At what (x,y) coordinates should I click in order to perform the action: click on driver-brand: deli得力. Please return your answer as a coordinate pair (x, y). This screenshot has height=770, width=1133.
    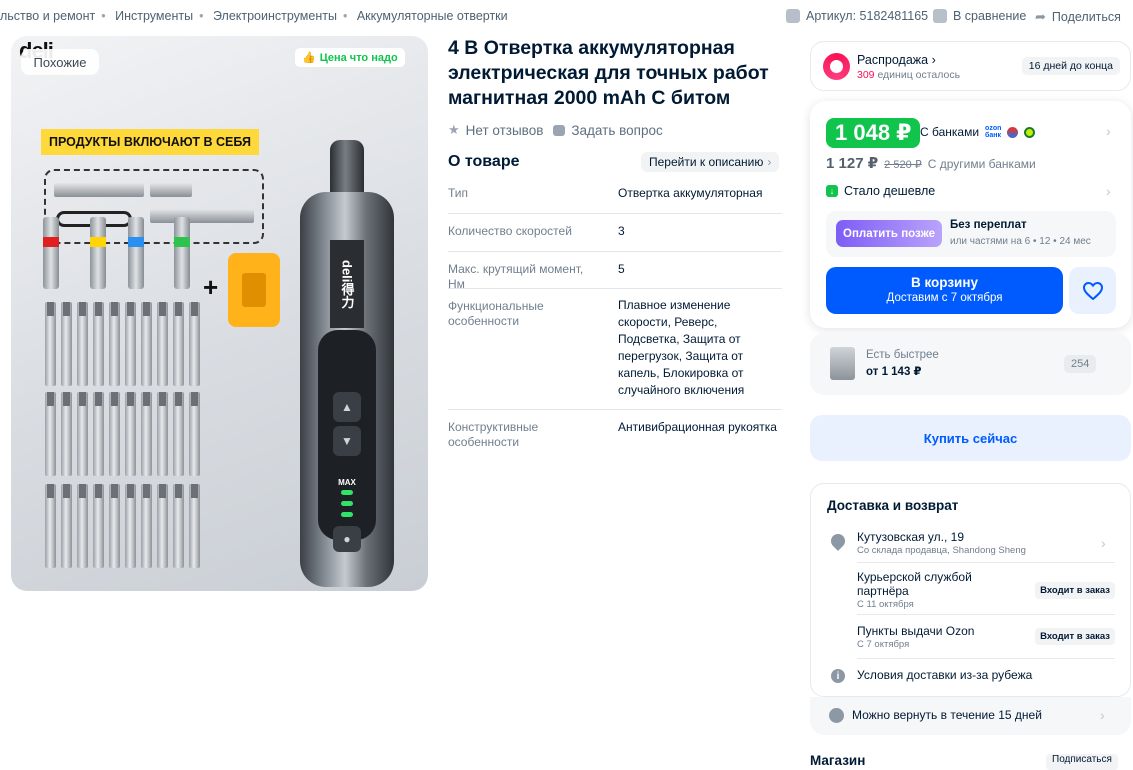
    Looking at the image, I should click on (347, 284).